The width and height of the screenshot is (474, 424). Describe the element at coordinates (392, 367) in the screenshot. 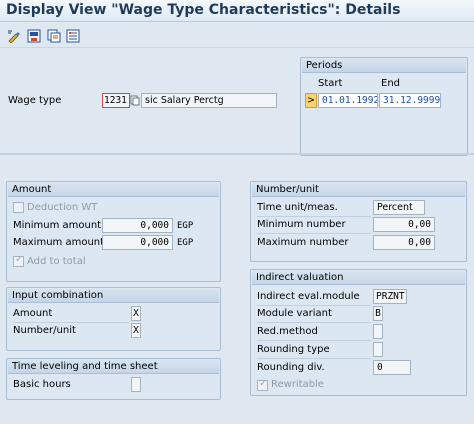

I see `rounding-div-field: 0` at that location.